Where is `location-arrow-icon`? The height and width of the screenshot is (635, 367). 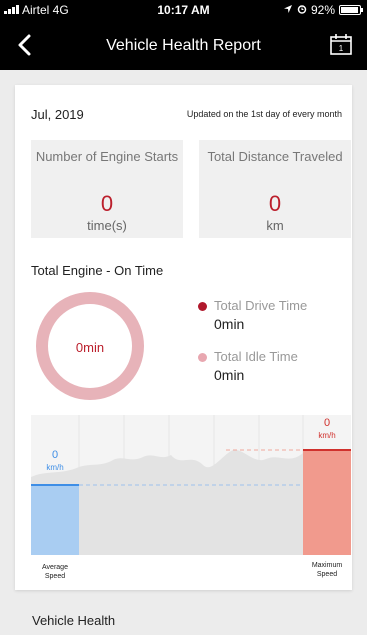 location-arrow-icon is located at coordinates (288, 10).